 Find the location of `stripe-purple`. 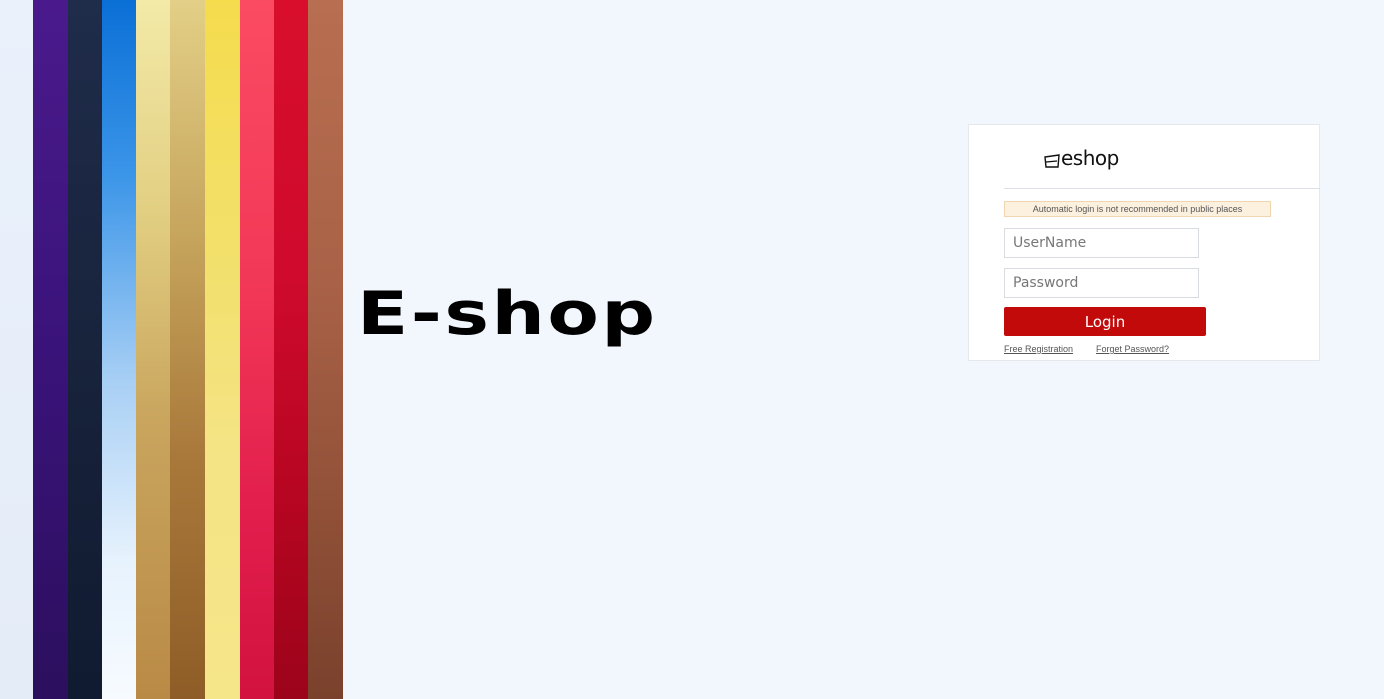

stripe-purple is located at coordinates (50, 349).